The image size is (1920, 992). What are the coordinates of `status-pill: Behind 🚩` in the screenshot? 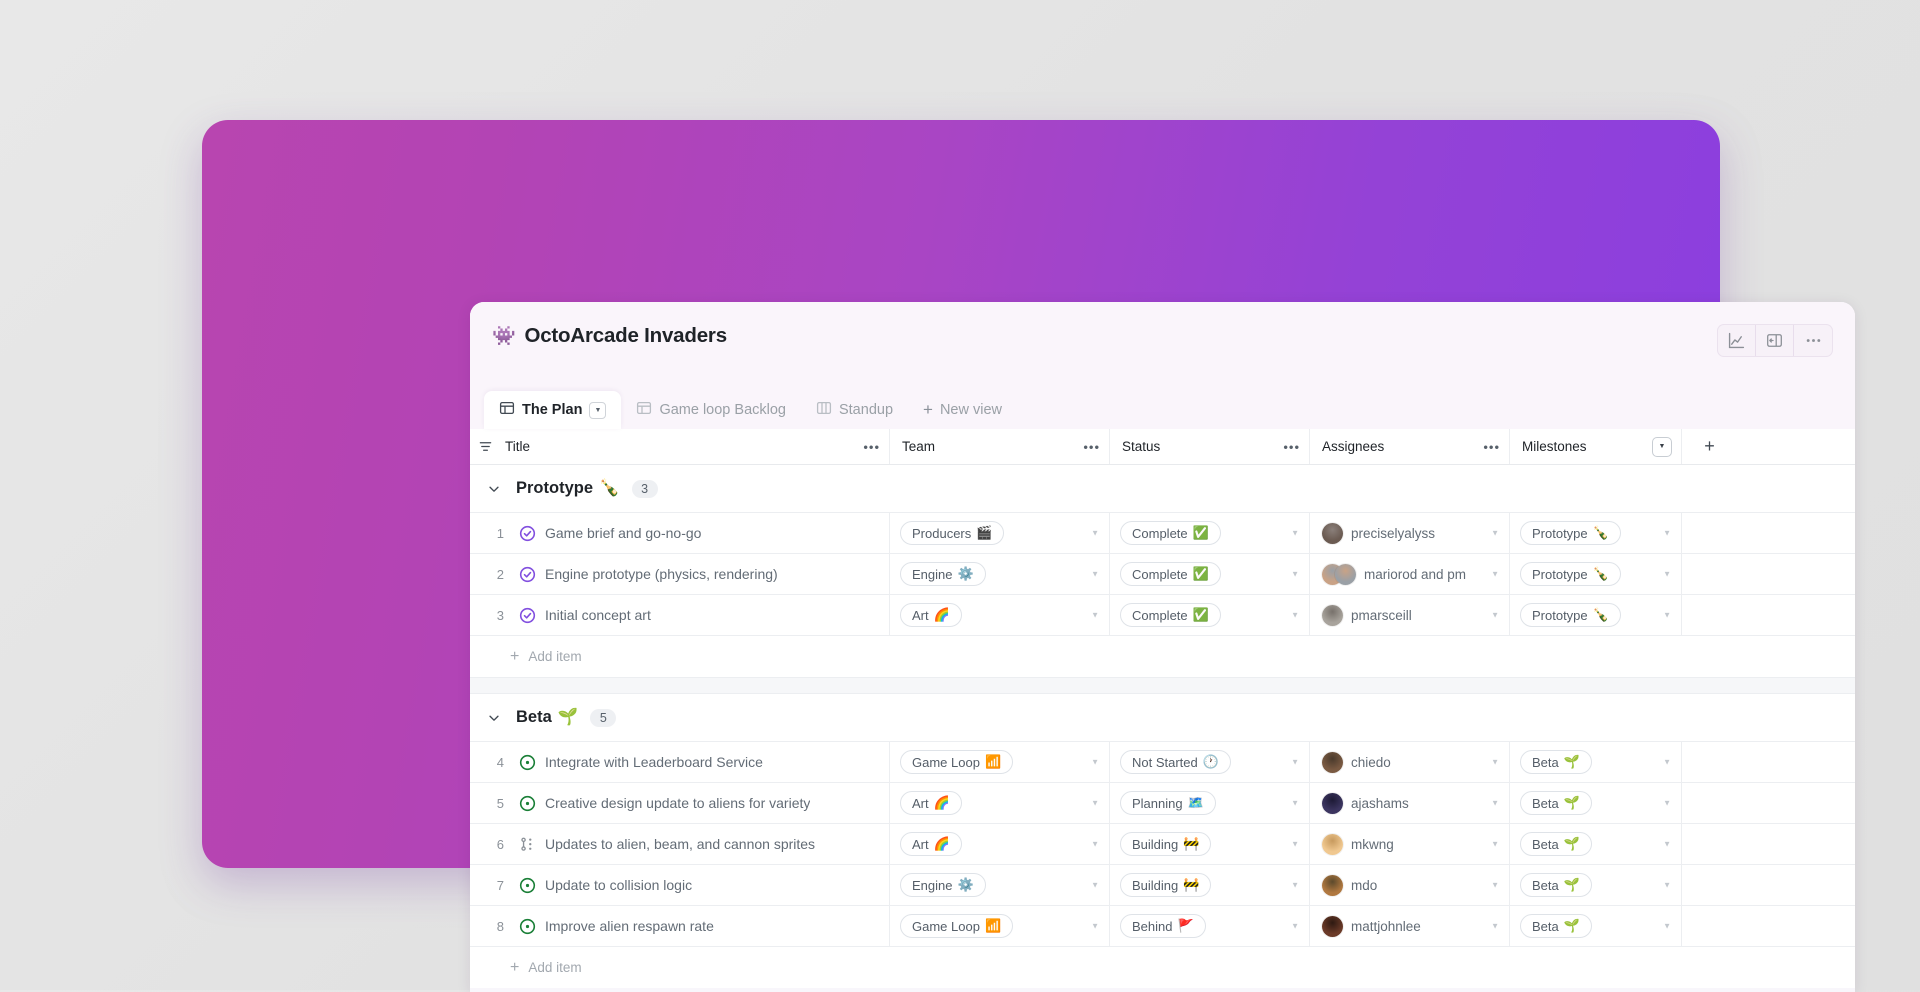 It's located at (1163, 926).